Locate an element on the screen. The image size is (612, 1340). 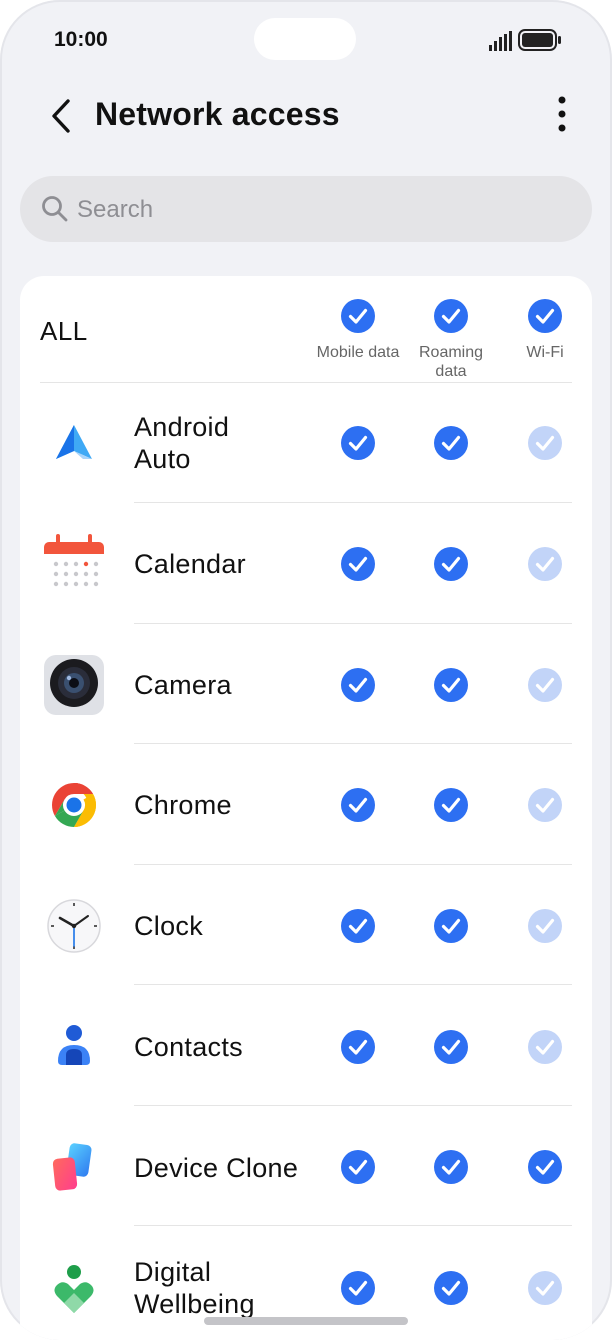
app-row-camera: Camera is located at coordinates (306, 684).